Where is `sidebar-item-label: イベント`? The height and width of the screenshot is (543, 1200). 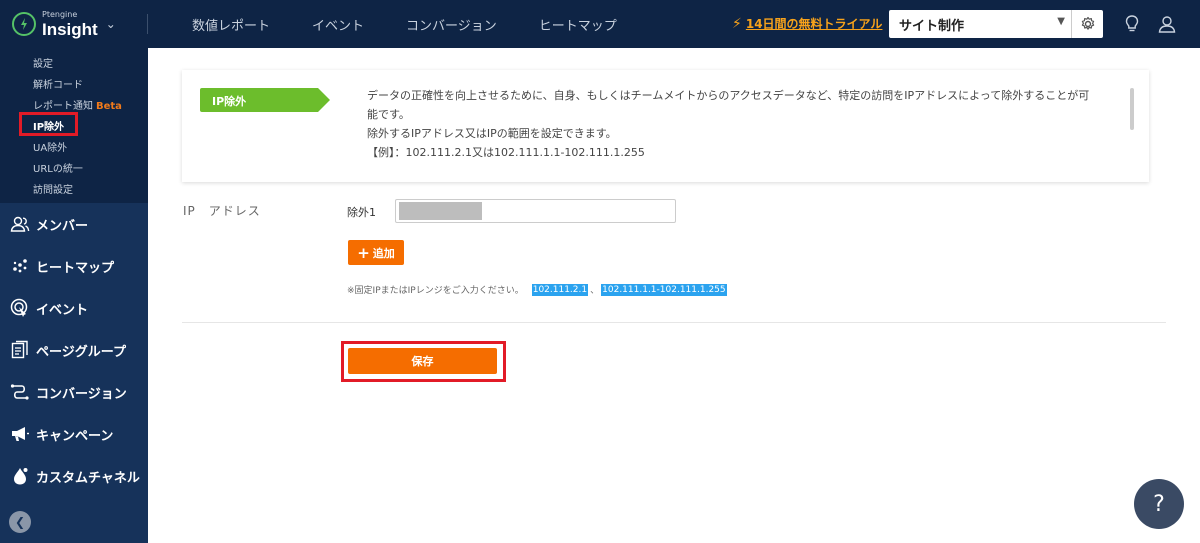 sidebar-item-label: イベント is located at coordinates (62, 310).